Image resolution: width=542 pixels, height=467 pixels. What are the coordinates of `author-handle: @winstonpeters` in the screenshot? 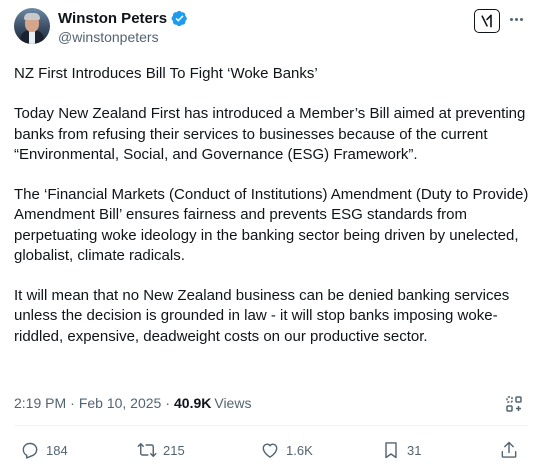 It's located at (108, 37).